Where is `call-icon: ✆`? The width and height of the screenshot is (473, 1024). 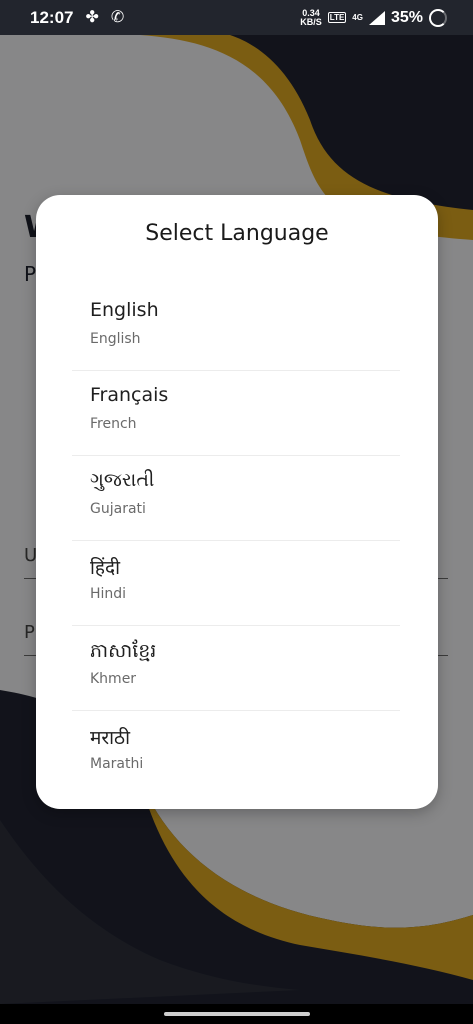 call-icon: ✆ is located at coordinates (117, 17).